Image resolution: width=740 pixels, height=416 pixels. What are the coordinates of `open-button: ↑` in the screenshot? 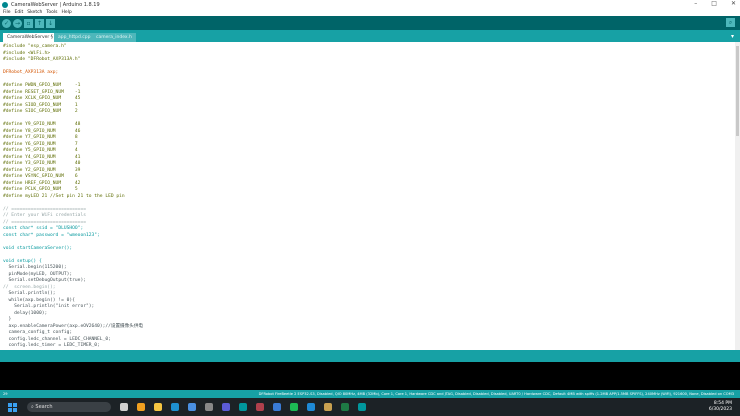 It's located at (39, 23).